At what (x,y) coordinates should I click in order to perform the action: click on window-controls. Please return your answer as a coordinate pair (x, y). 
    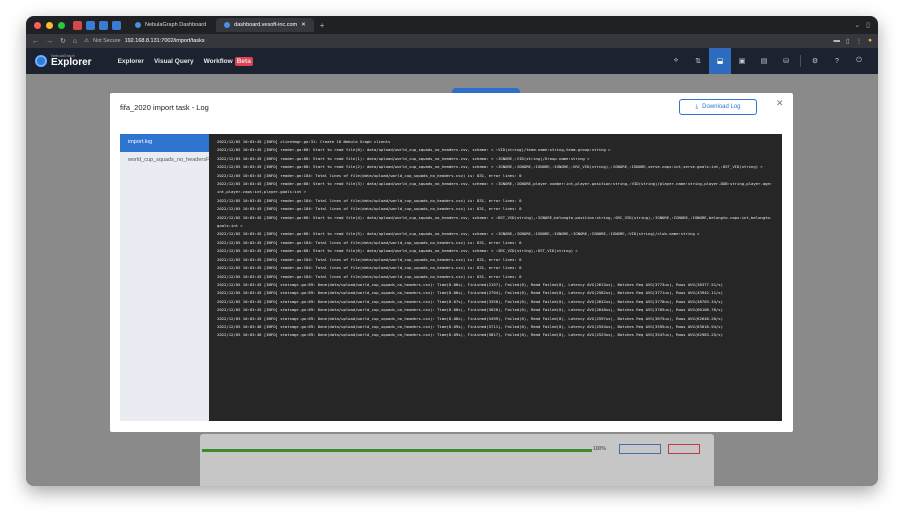
    Looking at the image, I should click on (49, 25).